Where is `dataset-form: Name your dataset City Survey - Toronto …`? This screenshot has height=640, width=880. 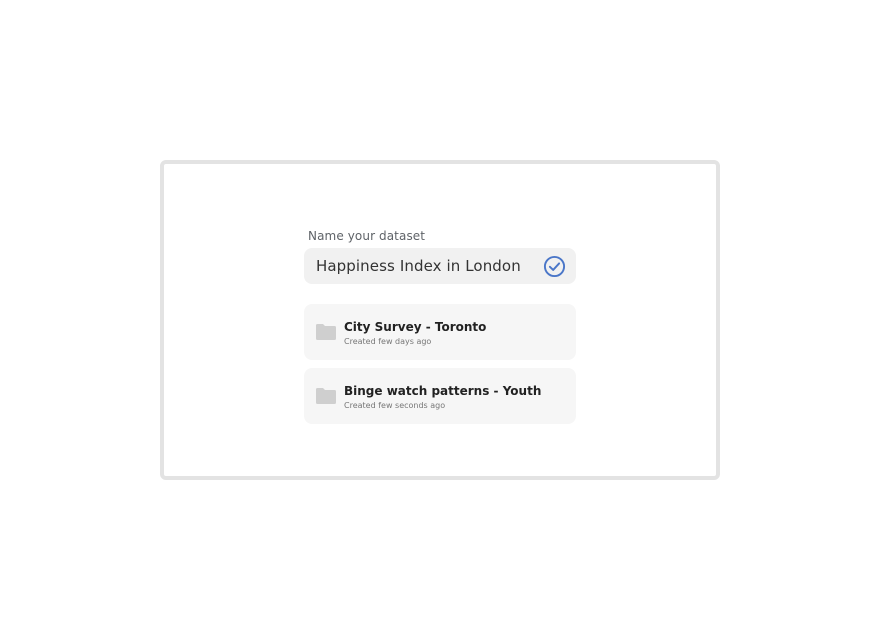
dataset-form: Name your dataset City Survey - Toronto … is located at coordinates (440, 330).